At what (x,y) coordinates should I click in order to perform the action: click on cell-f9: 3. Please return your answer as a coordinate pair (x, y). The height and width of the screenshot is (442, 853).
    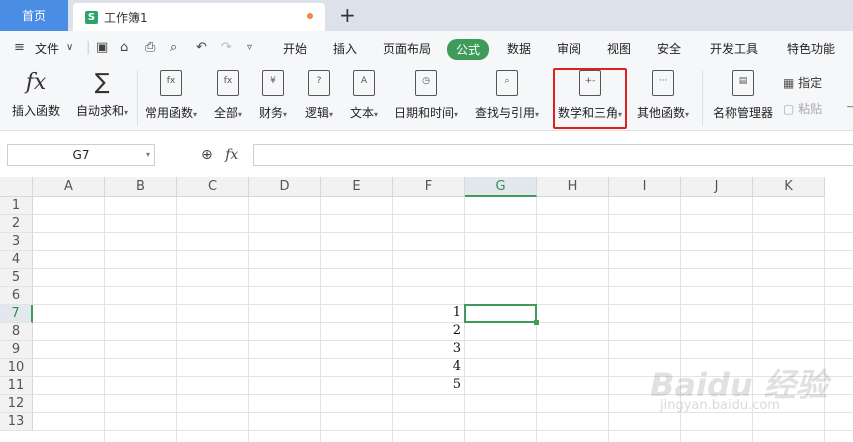
    Looking at the image, I should click on (447, 348).